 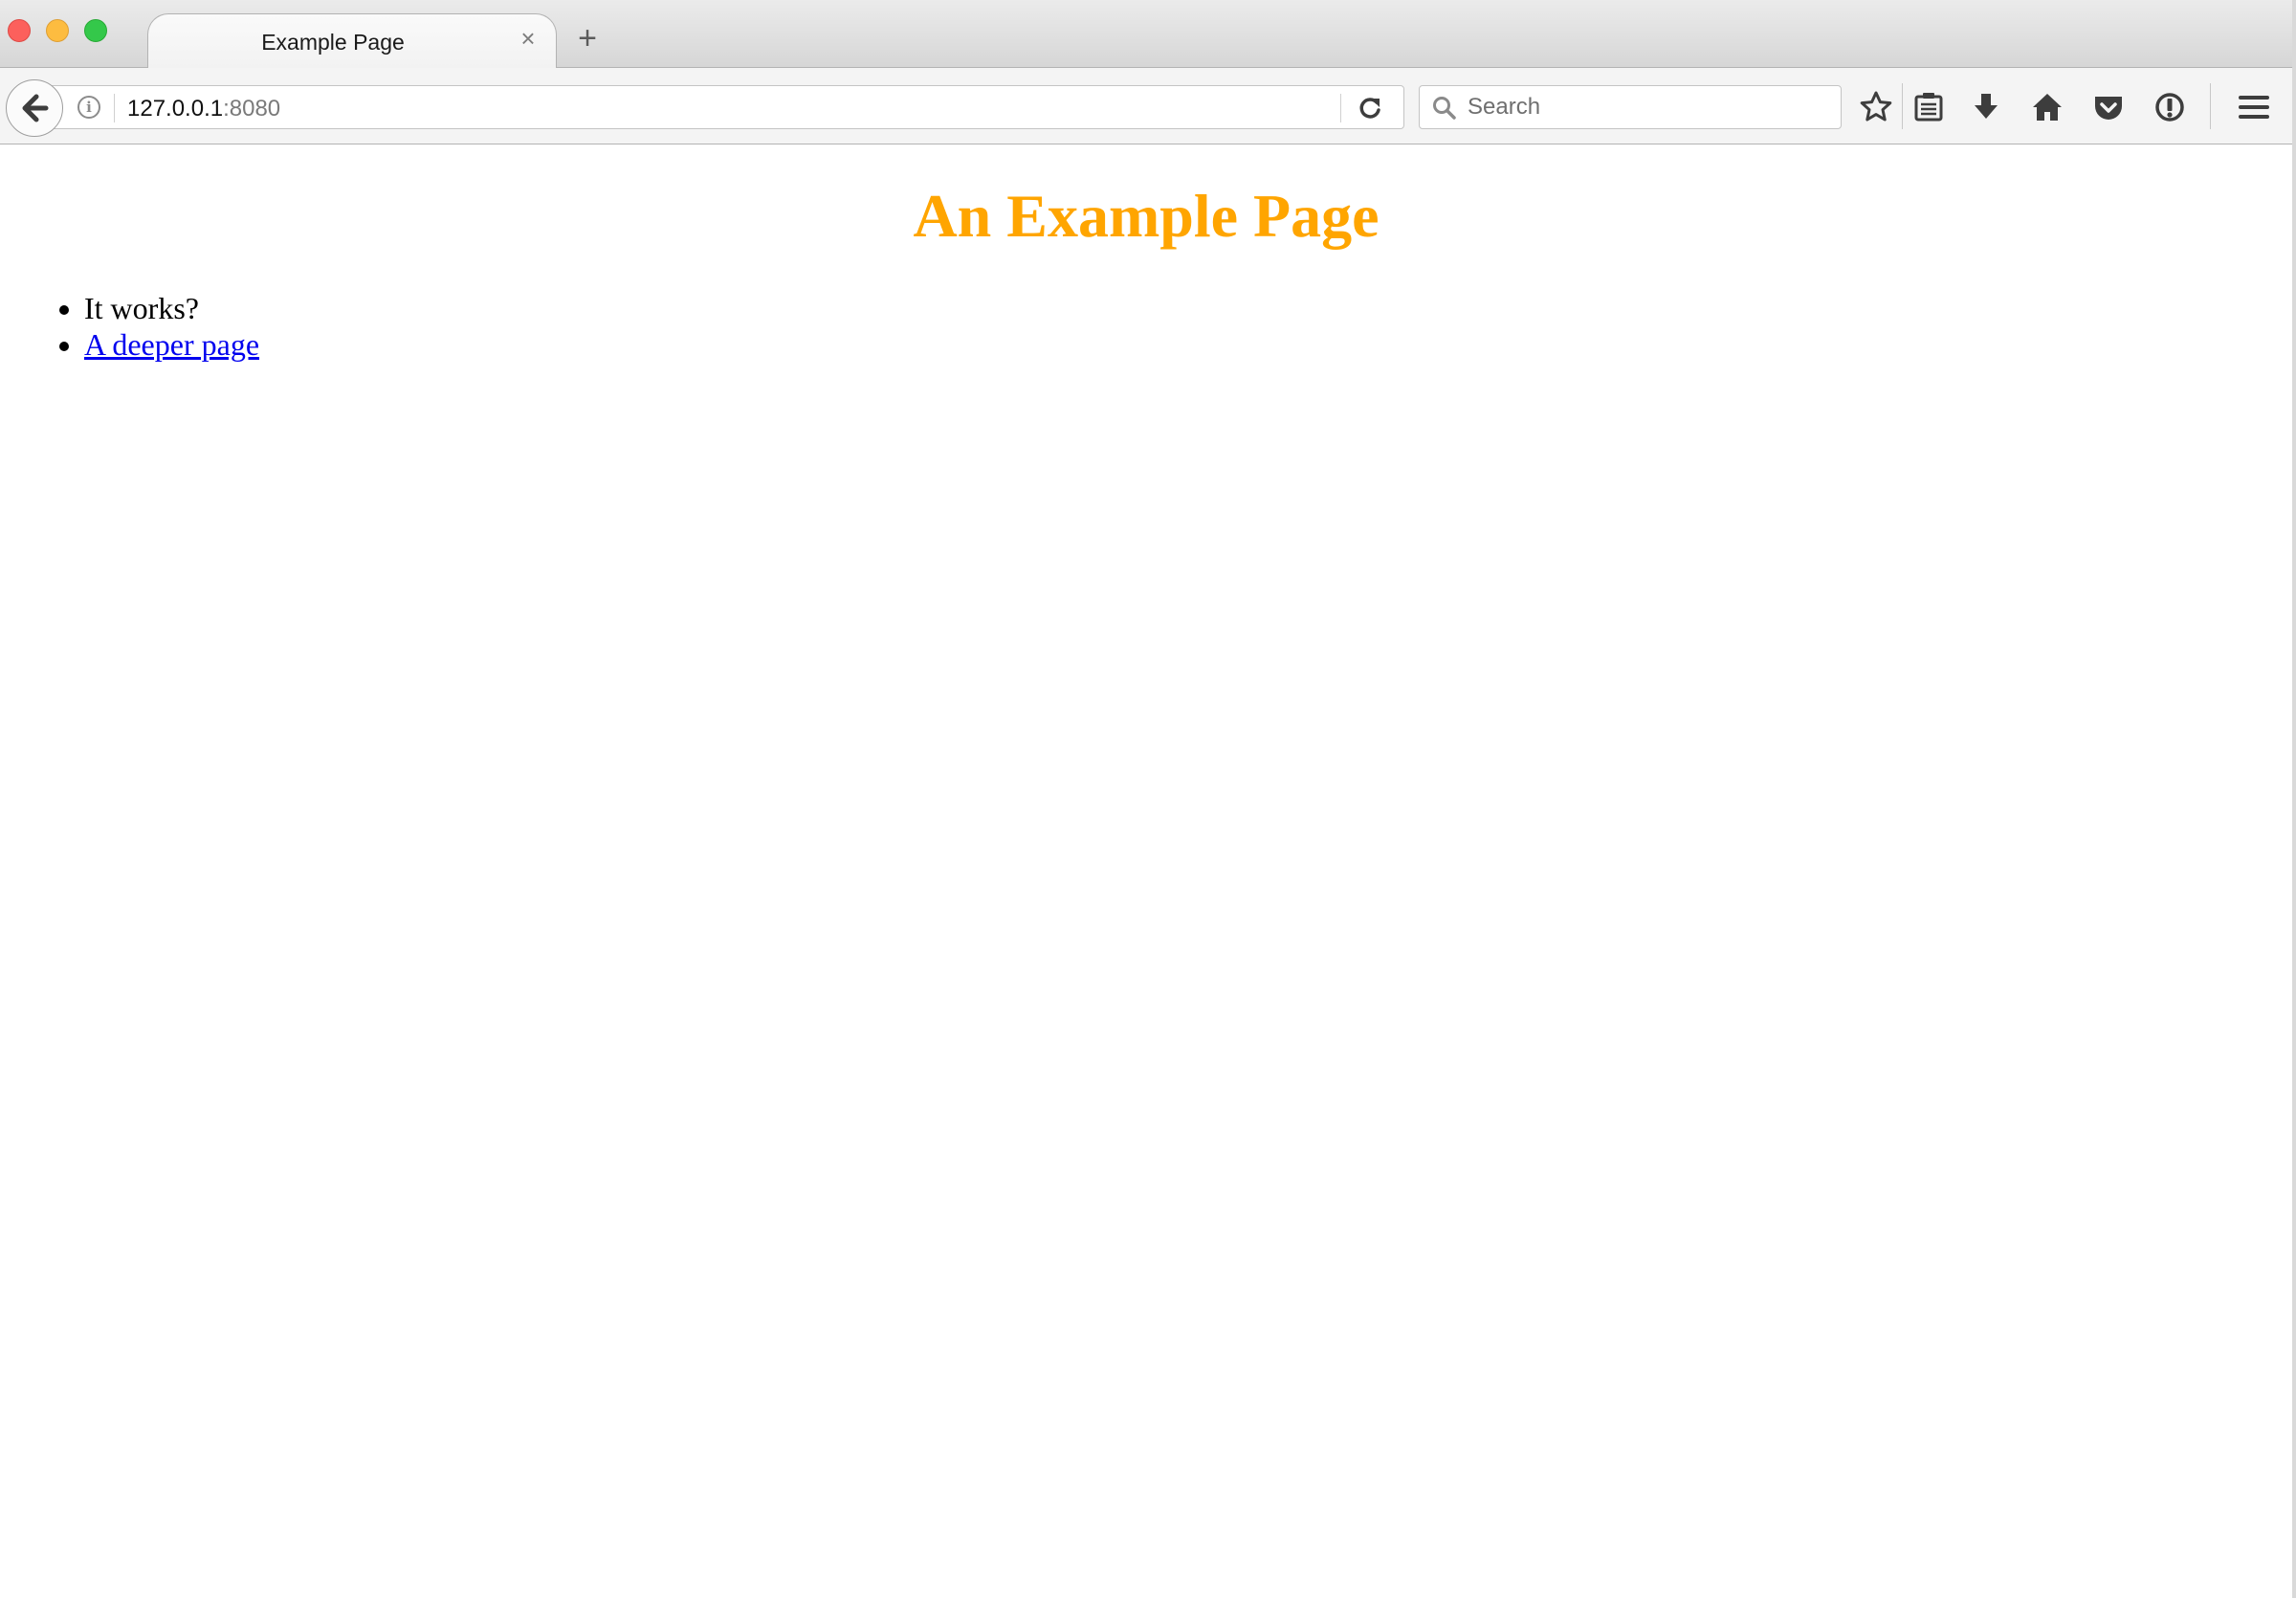 I want to click on url-bar: i 127.0.0.1:8080, so click(x=727, y=107).